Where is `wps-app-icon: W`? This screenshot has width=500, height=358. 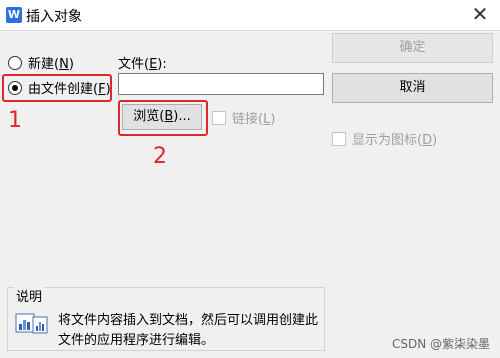 wps-app-icon: W is located at coordinates (14, 15).